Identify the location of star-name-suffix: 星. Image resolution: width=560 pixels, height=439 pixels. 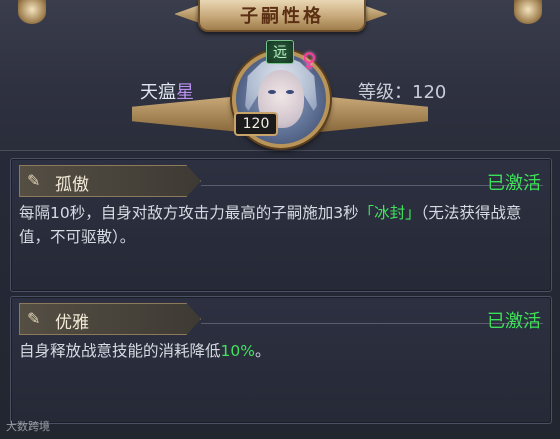
(185, 92).